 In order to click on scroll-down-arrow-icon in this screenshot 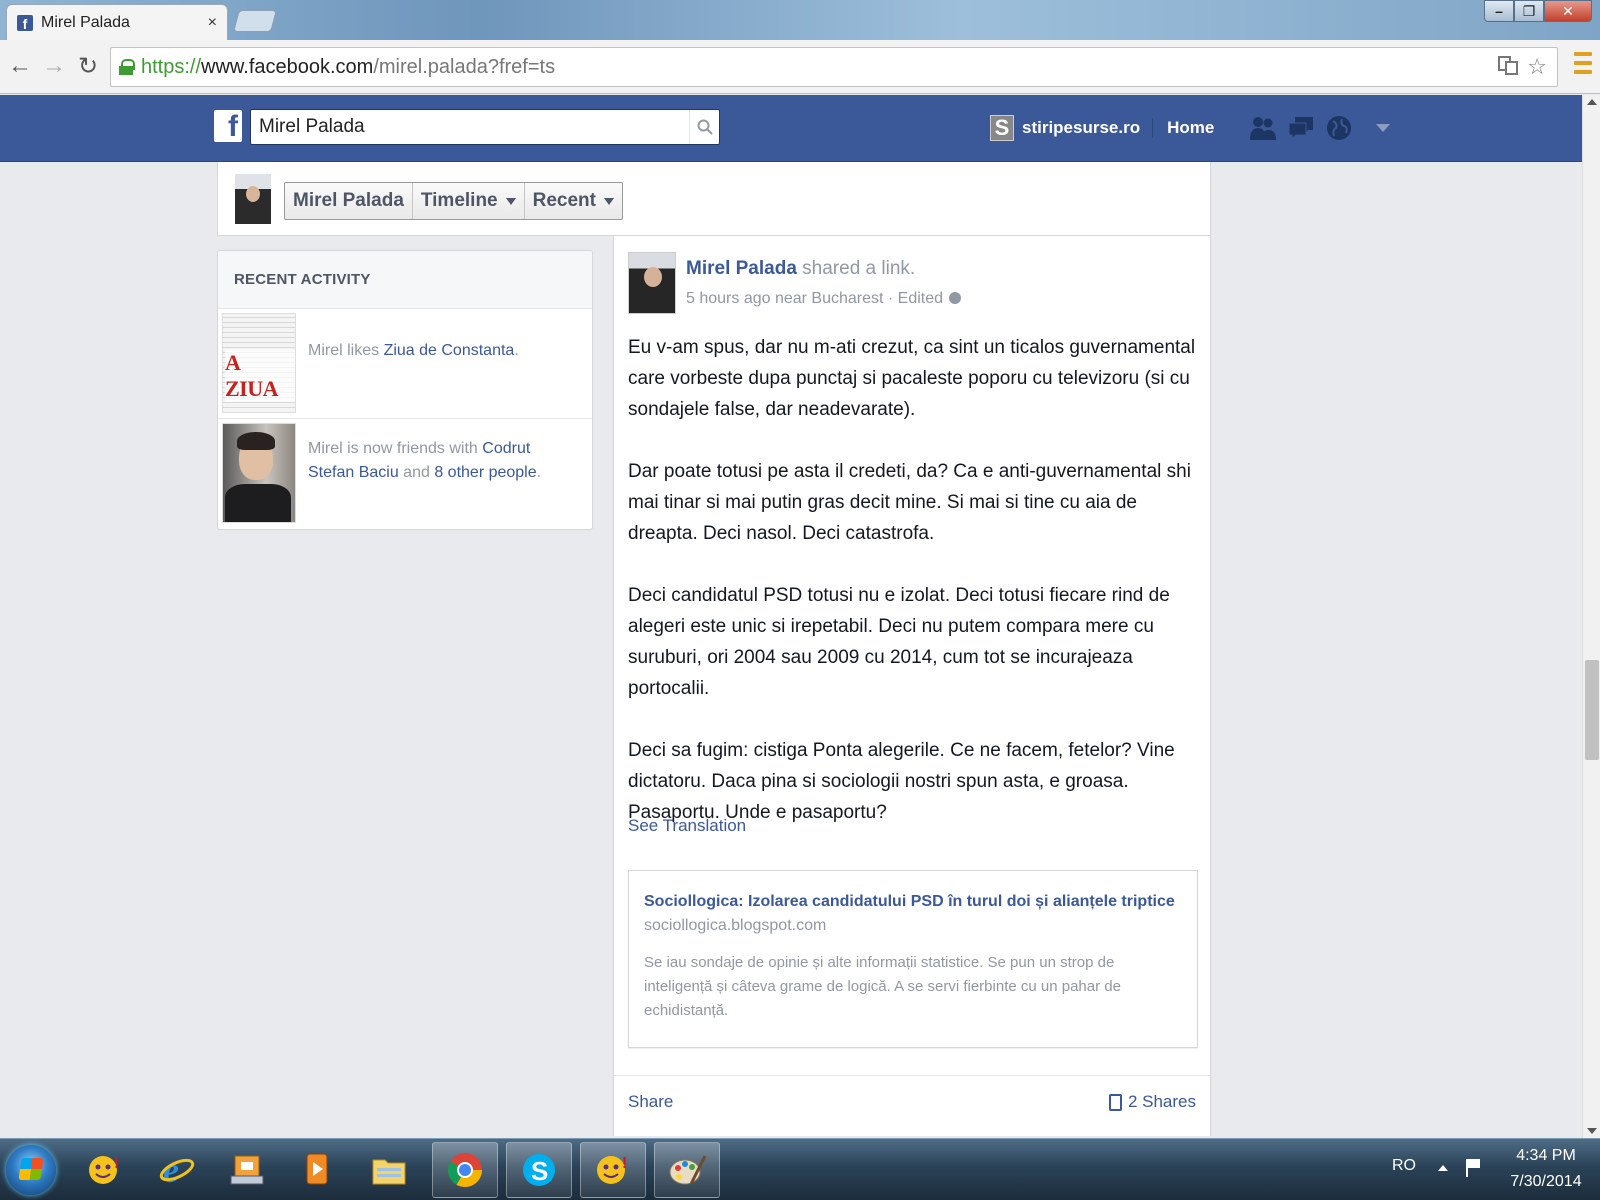, I will do `click(1592, 1131)`.